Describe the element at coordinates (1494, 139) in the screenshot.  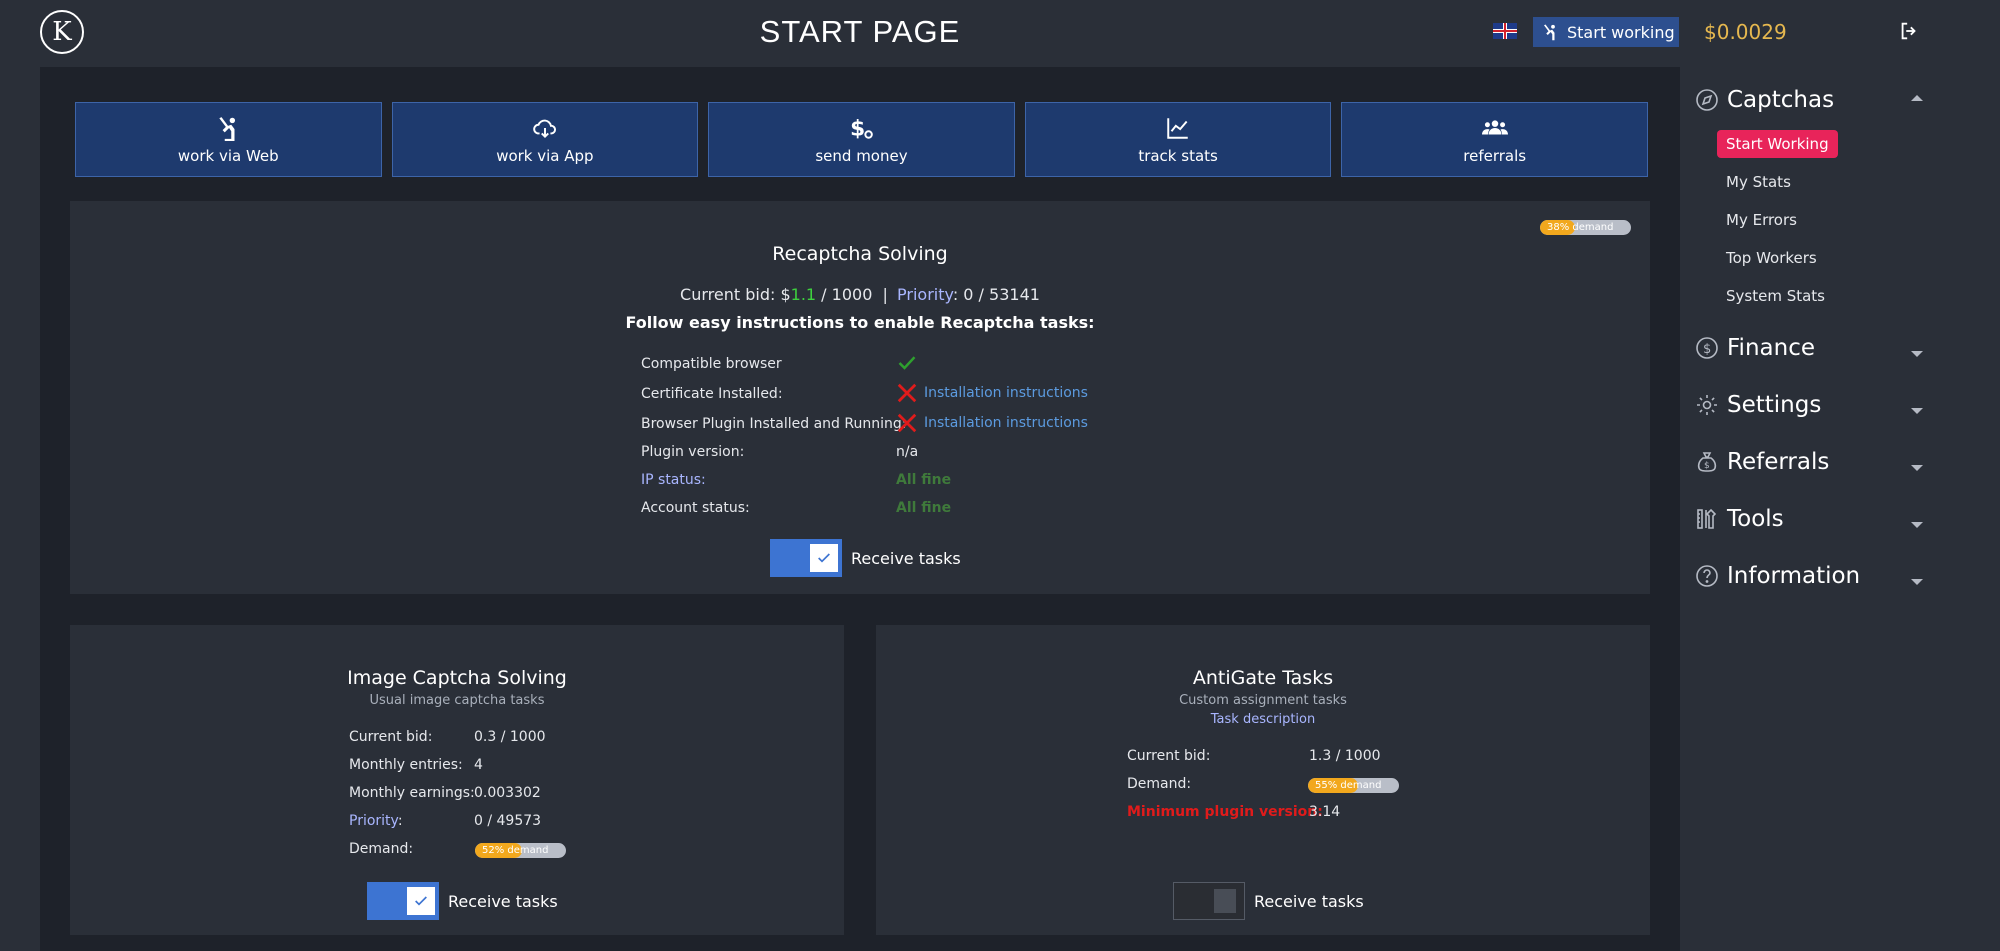
I see `tile-referrals: referrals` at that location.